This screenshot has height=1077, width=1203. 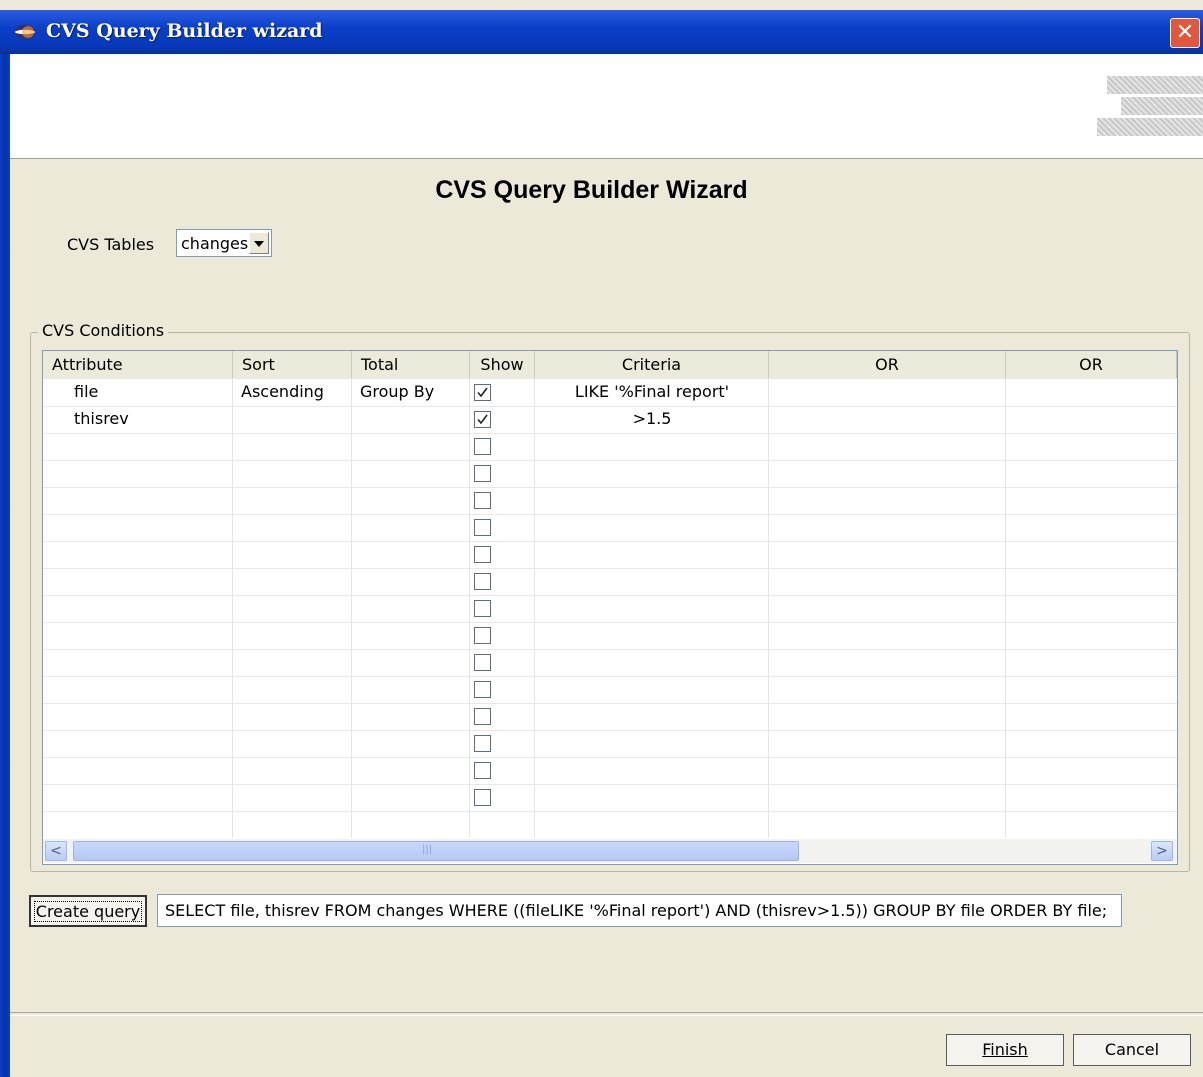 I want to click on cell-total: Group By, so click(x=397, y=391).